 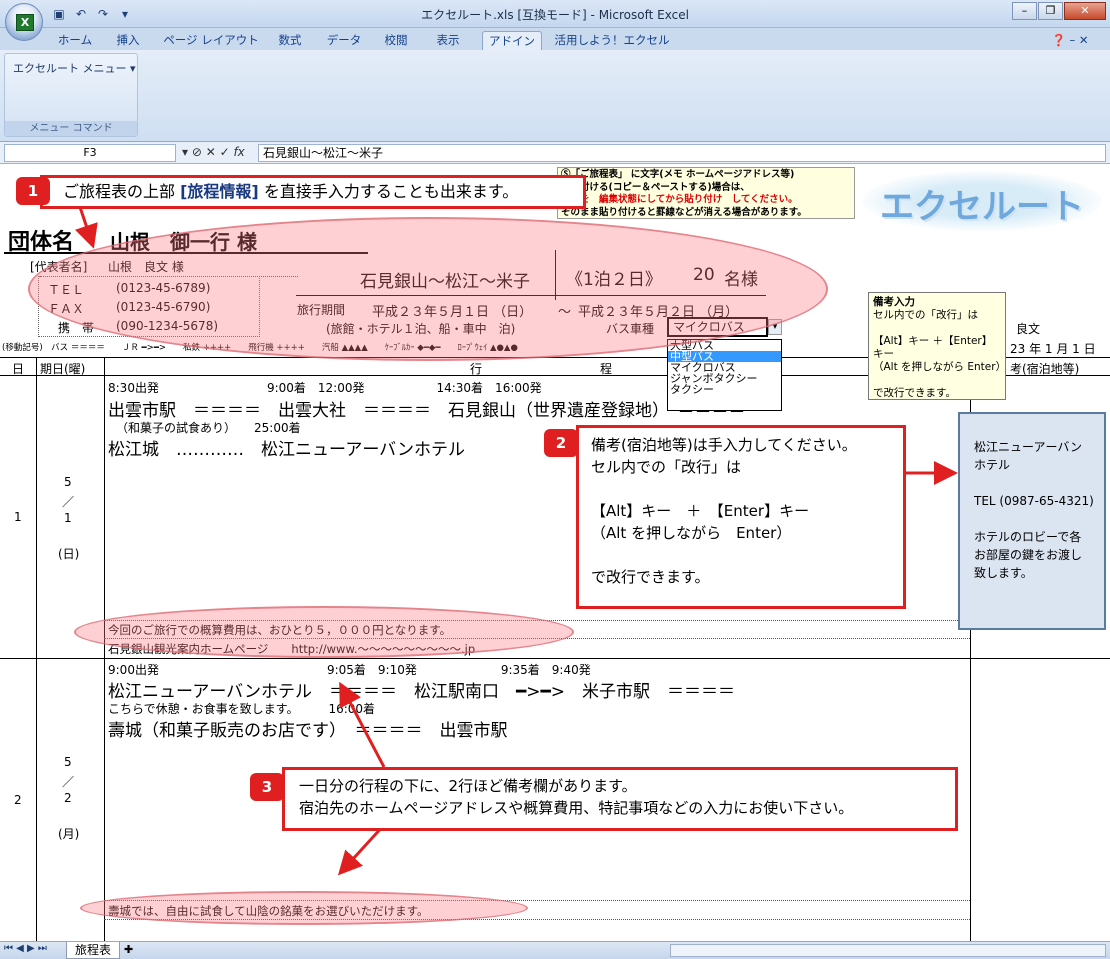 What do you see at coordinates (1050, 11) in the screenshot?
I see `restore-button: ❐` at bounding box center [1050, 11].